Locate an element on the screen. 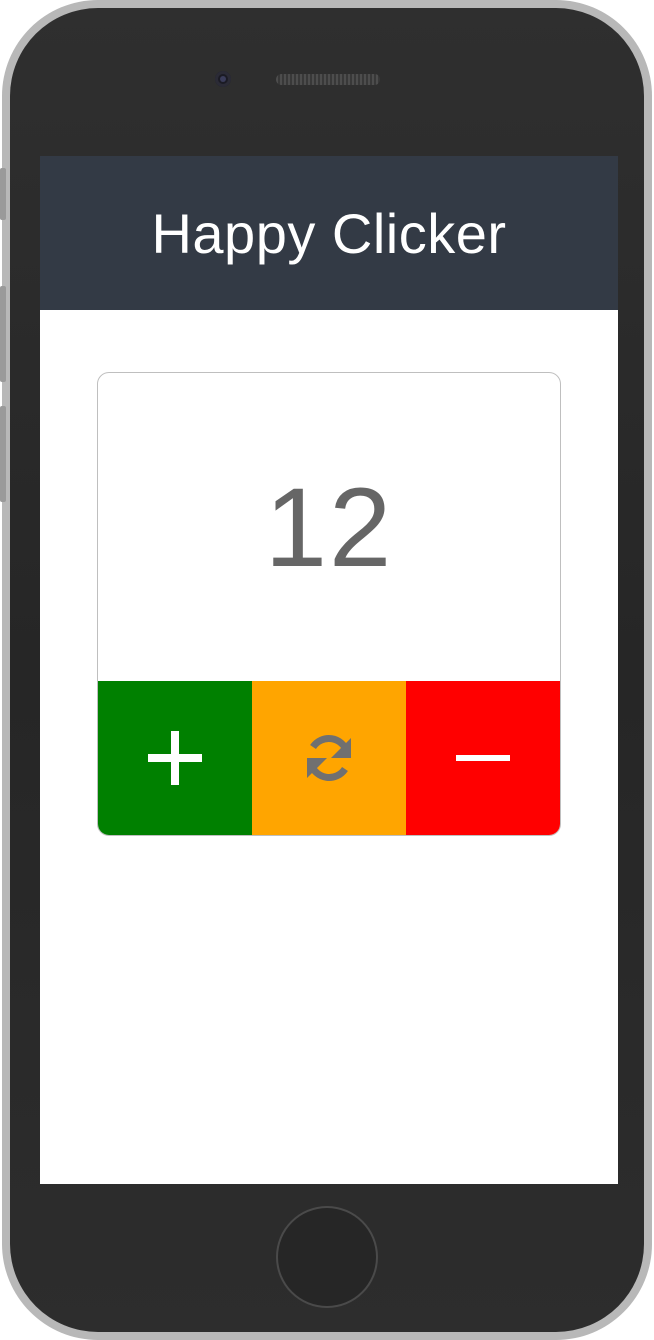 The height and width of the screenshot is (1340, 654). increment-button is located at coordinates (175, 758).